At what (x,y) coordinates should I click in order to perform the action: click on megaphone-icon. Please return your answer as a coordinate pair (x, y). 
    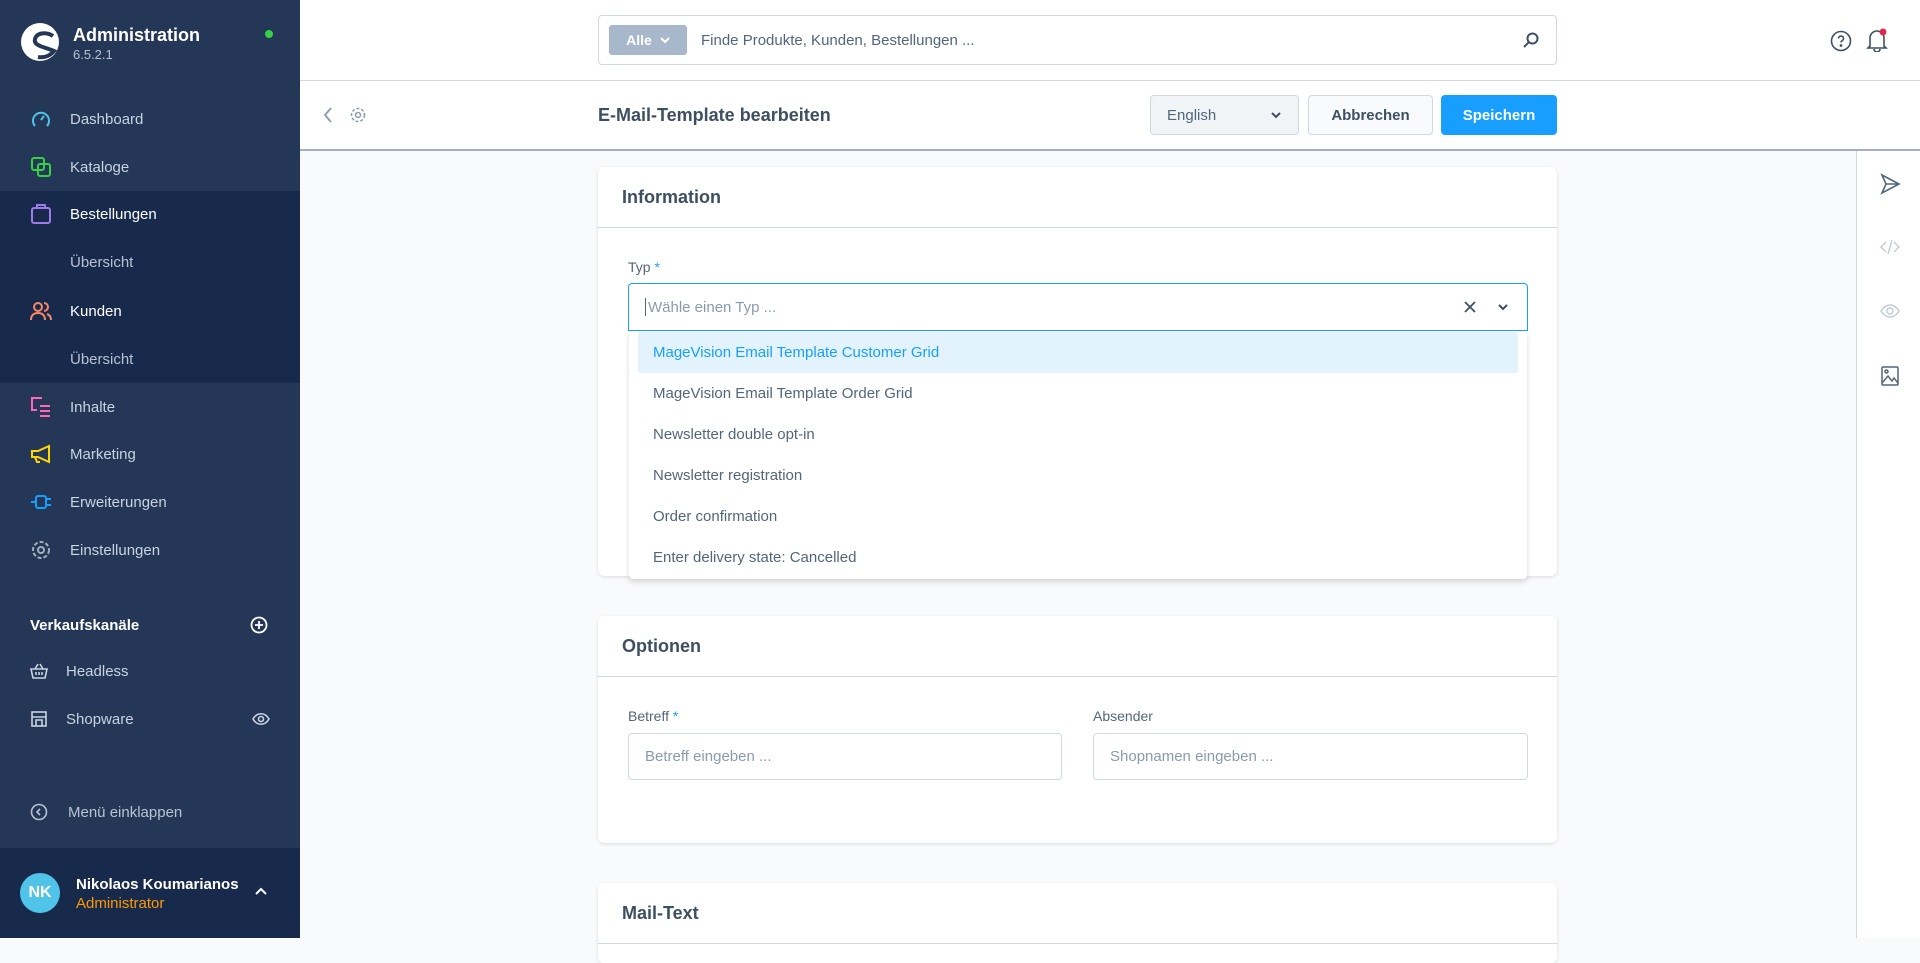
    Looking at the image, I should click on (40, 454).